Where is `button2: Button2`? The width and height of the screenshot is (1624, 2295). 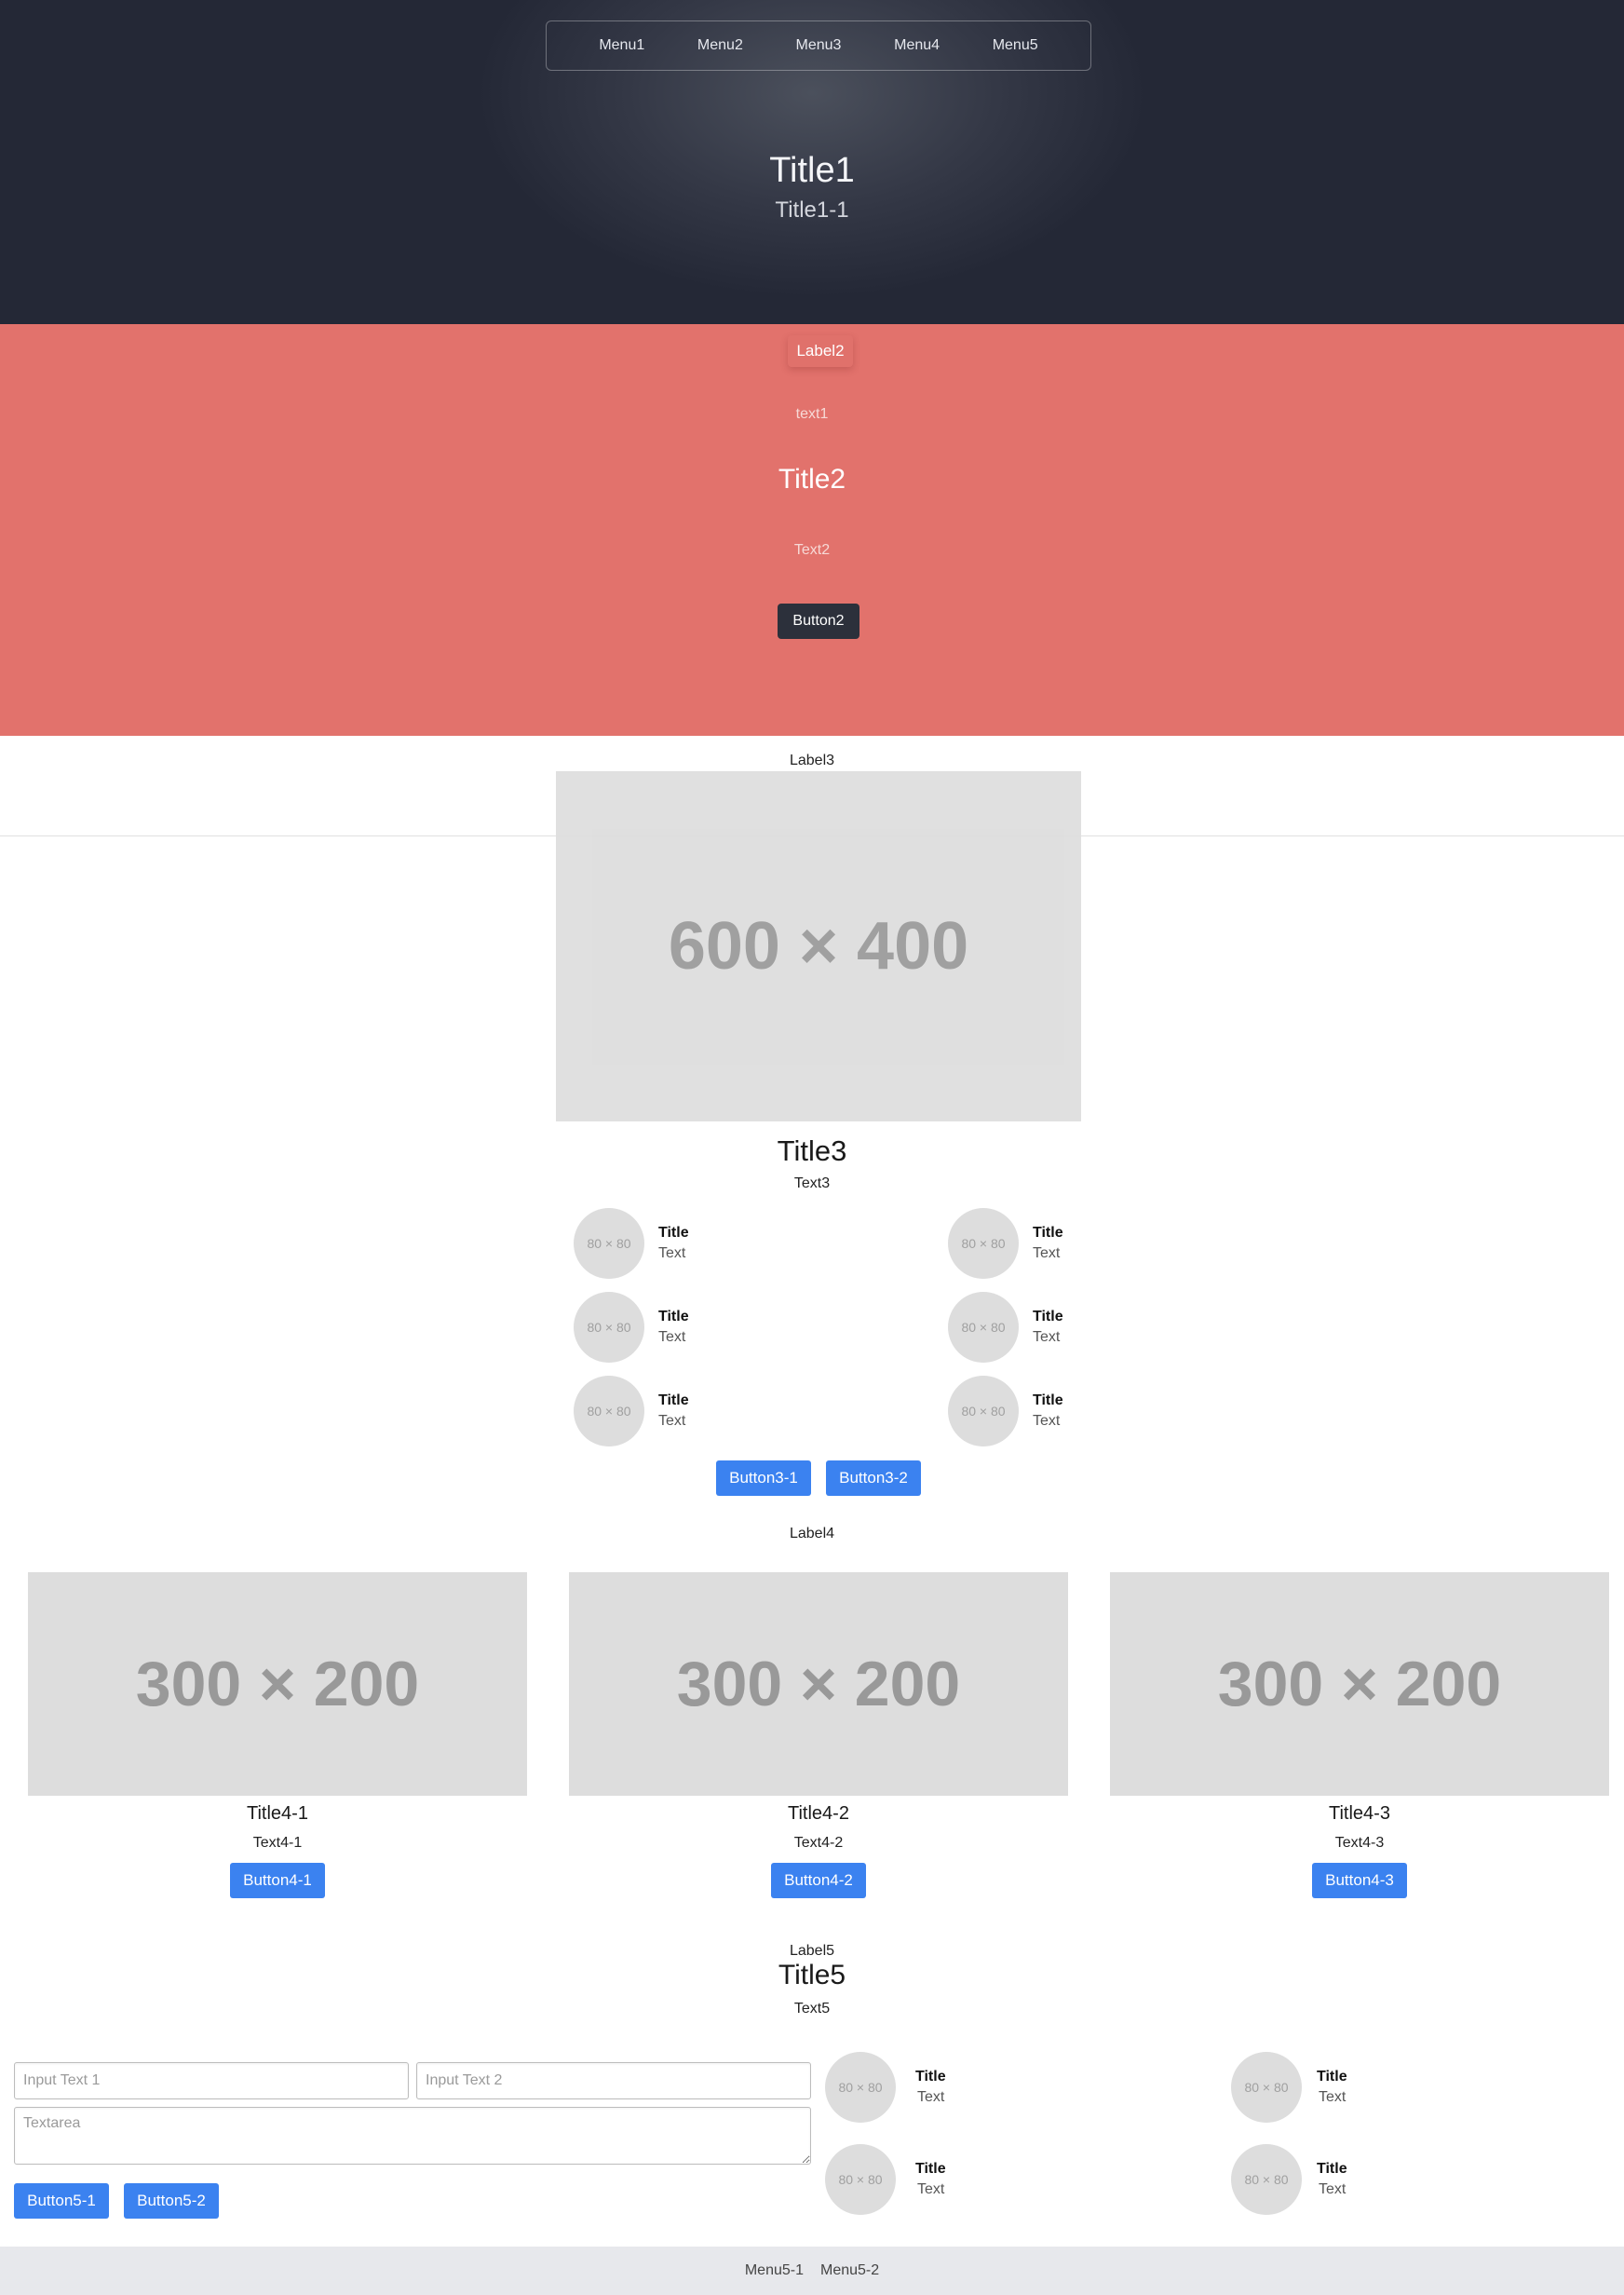 button2: Button2 is located at coordinates (818, 621).